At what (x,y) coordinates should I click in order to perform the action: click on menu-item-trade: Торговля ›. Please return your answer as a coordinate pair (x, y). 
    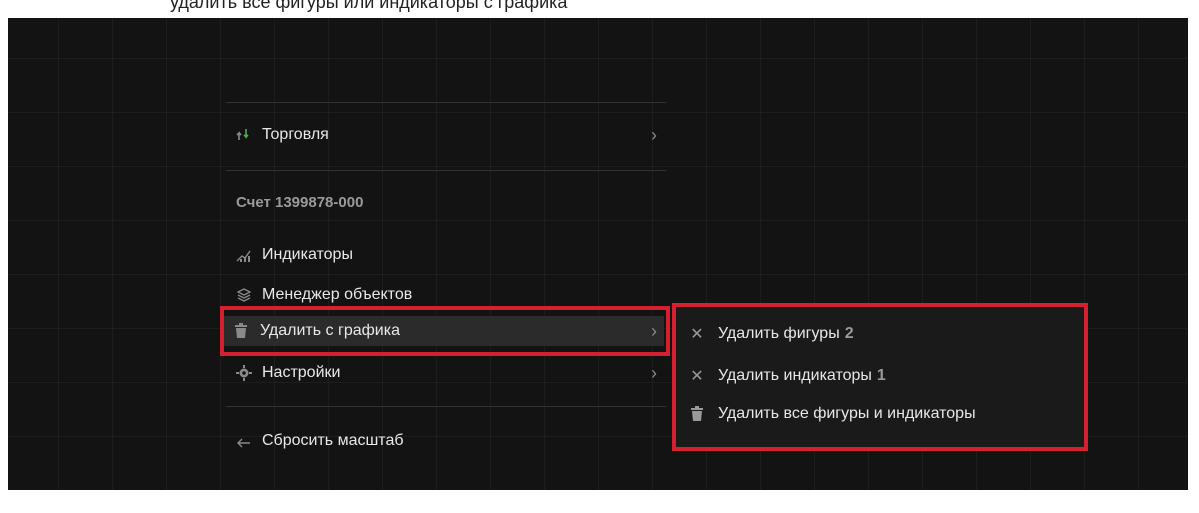
    Looking at the image, I should click on (445, 135).